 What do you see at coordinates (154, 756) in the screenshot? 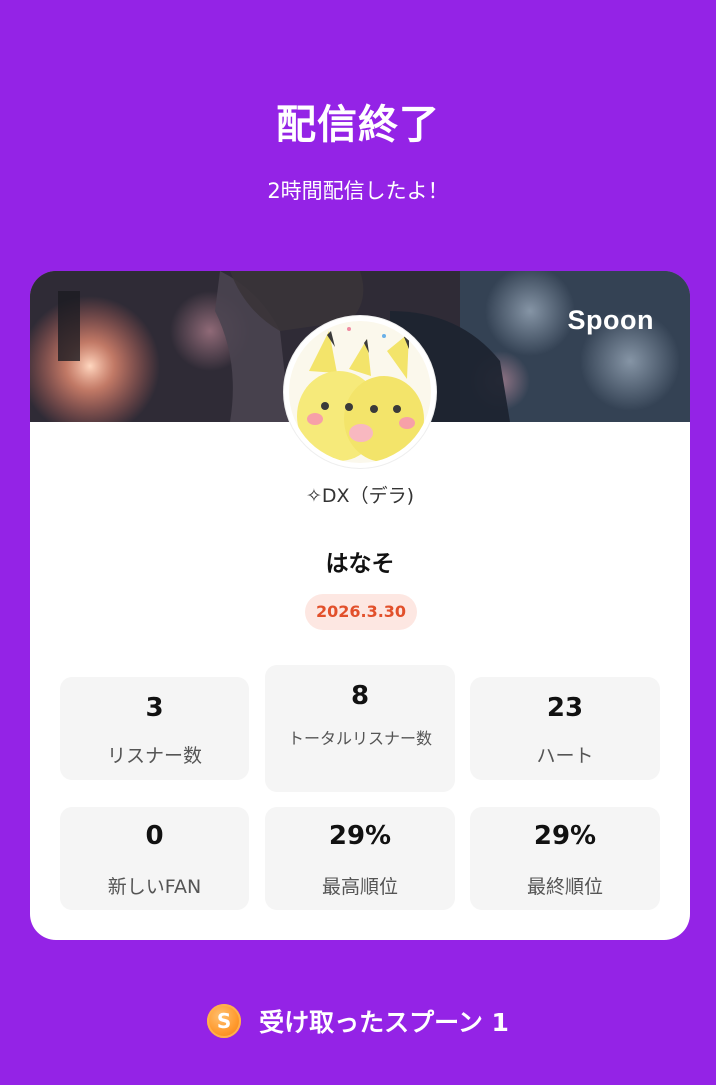
I see `stat-label: リスナー数` at bounding box center [154, 756].